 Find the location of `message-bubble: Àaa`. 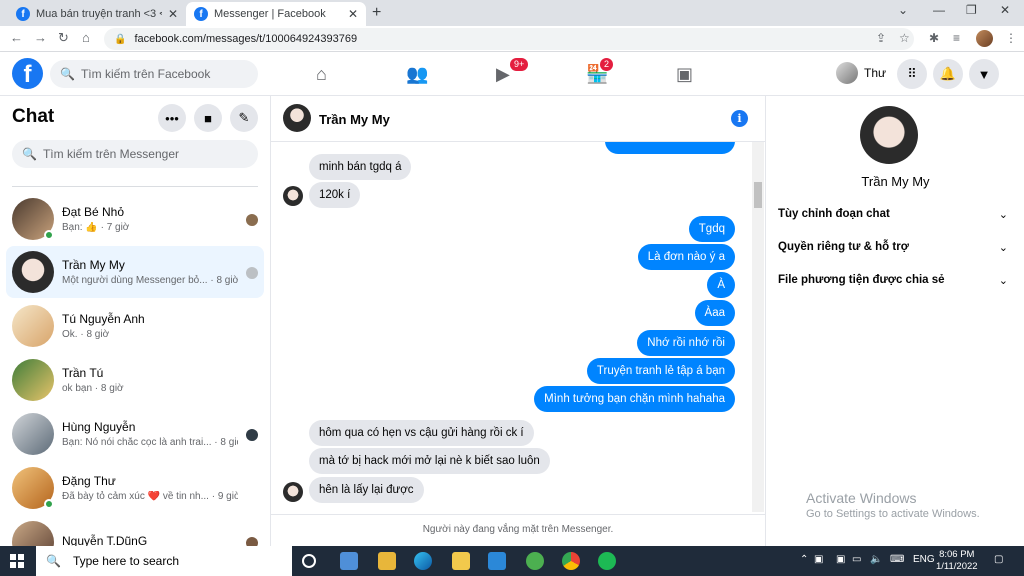

message-bubble: Àaa is located at coordinates (714, 313).